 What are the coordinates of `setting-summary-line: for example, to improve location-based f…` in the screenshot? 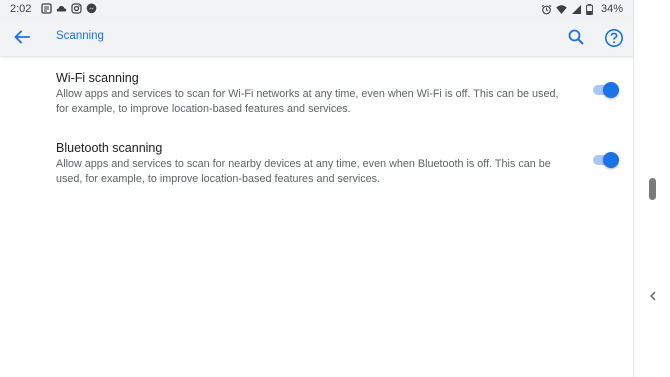 It's located at (203, 108).